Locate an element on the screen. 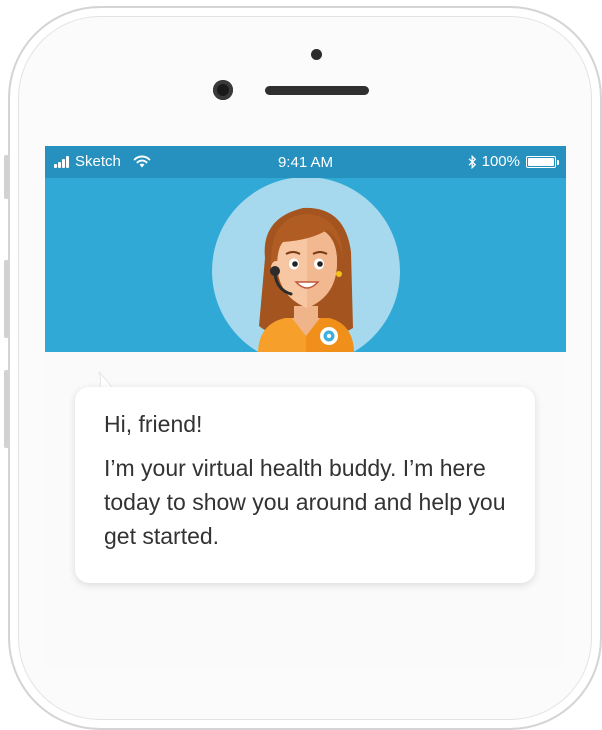 The height and width of the screenshot is (730, 602). status-right: 100% is located at coordinates (513, 161).